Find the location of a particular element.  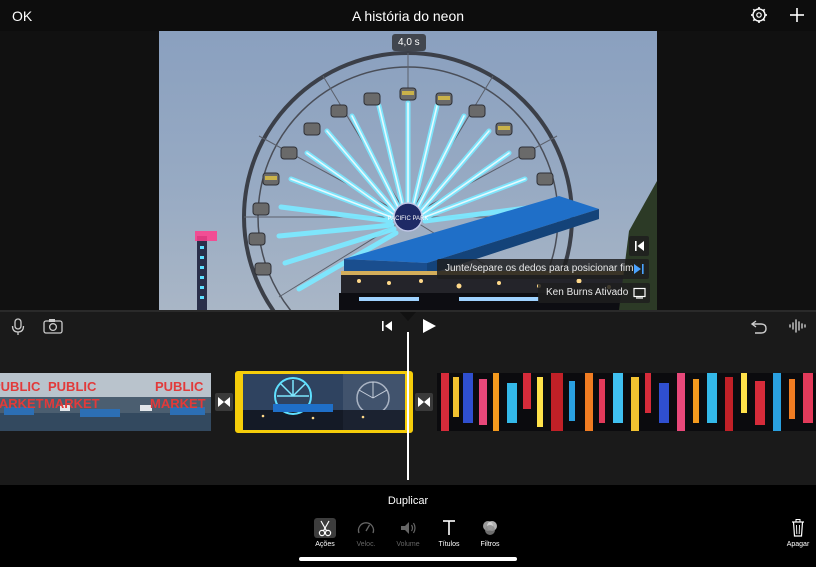

clip-neon-signs is located at coordinates (626, 402).